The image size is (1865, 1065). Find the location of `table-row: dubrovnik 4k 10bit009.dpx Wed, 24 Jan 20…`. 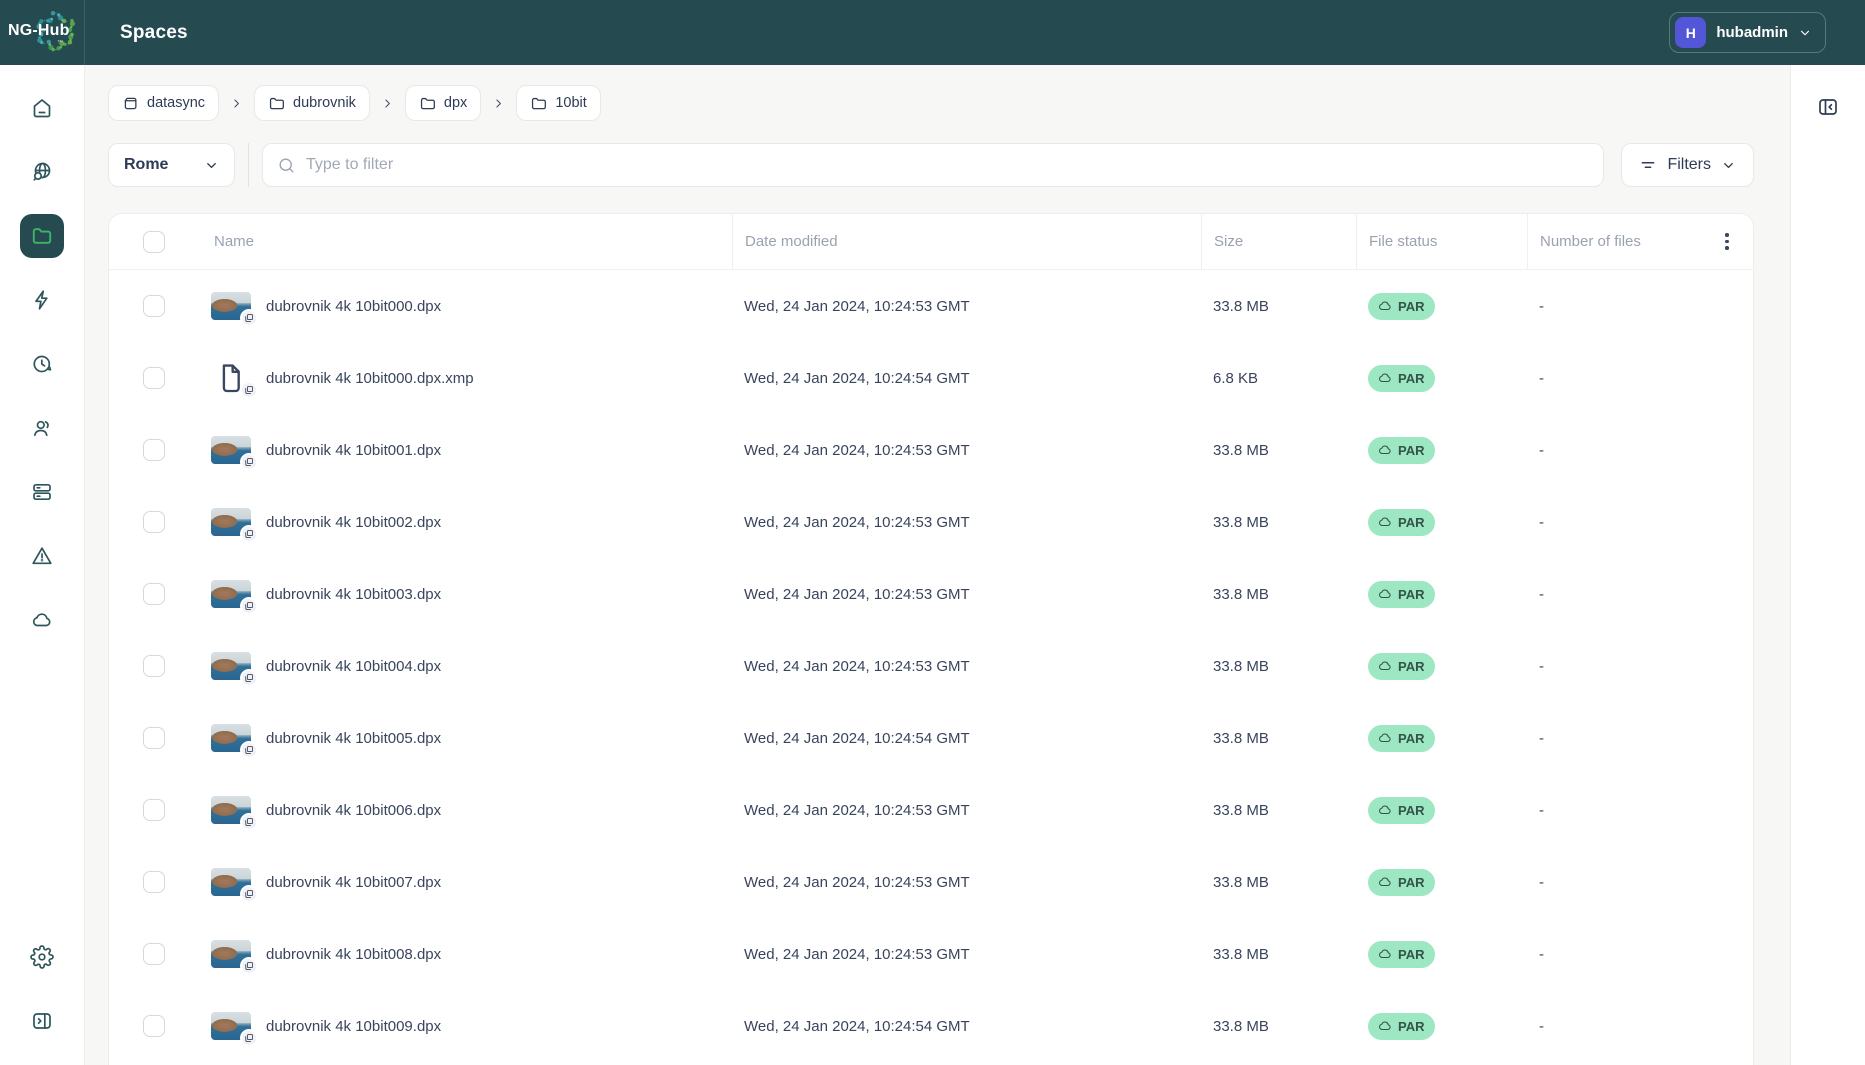

table-row: dubrovnik 4k 10bit009.dpx Wed, 24 Jan 20… is located at coordinates (931, 1026).